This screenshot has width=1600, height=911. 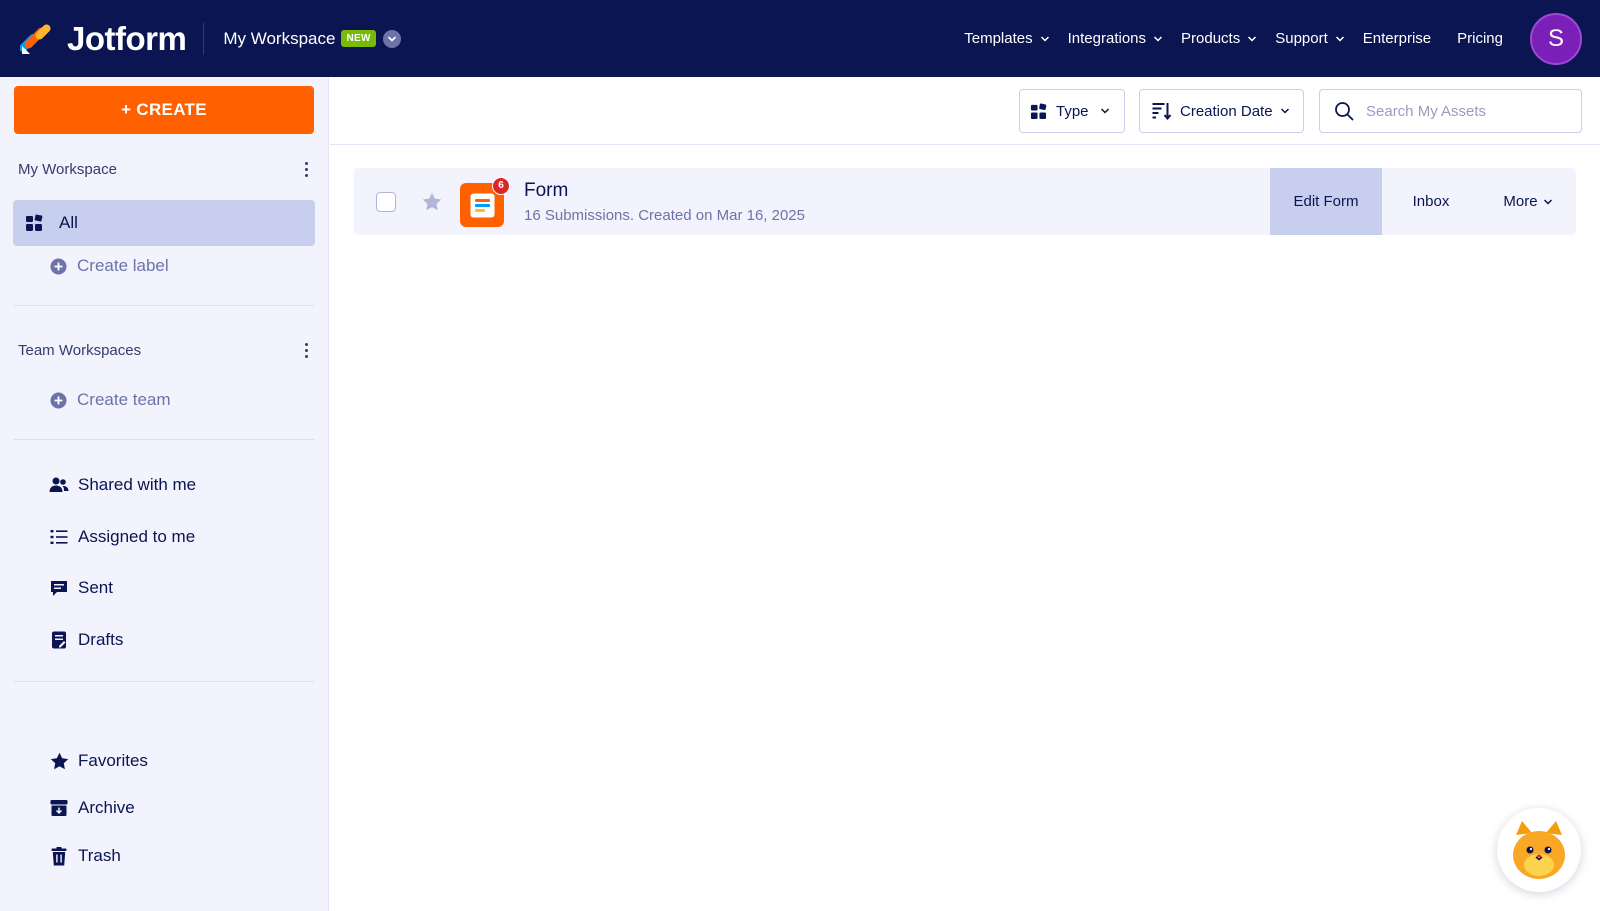 What do you see at coordinates (1466, 111) in the screenshot?
I see `search-input` at bounding box center [1466, 111].